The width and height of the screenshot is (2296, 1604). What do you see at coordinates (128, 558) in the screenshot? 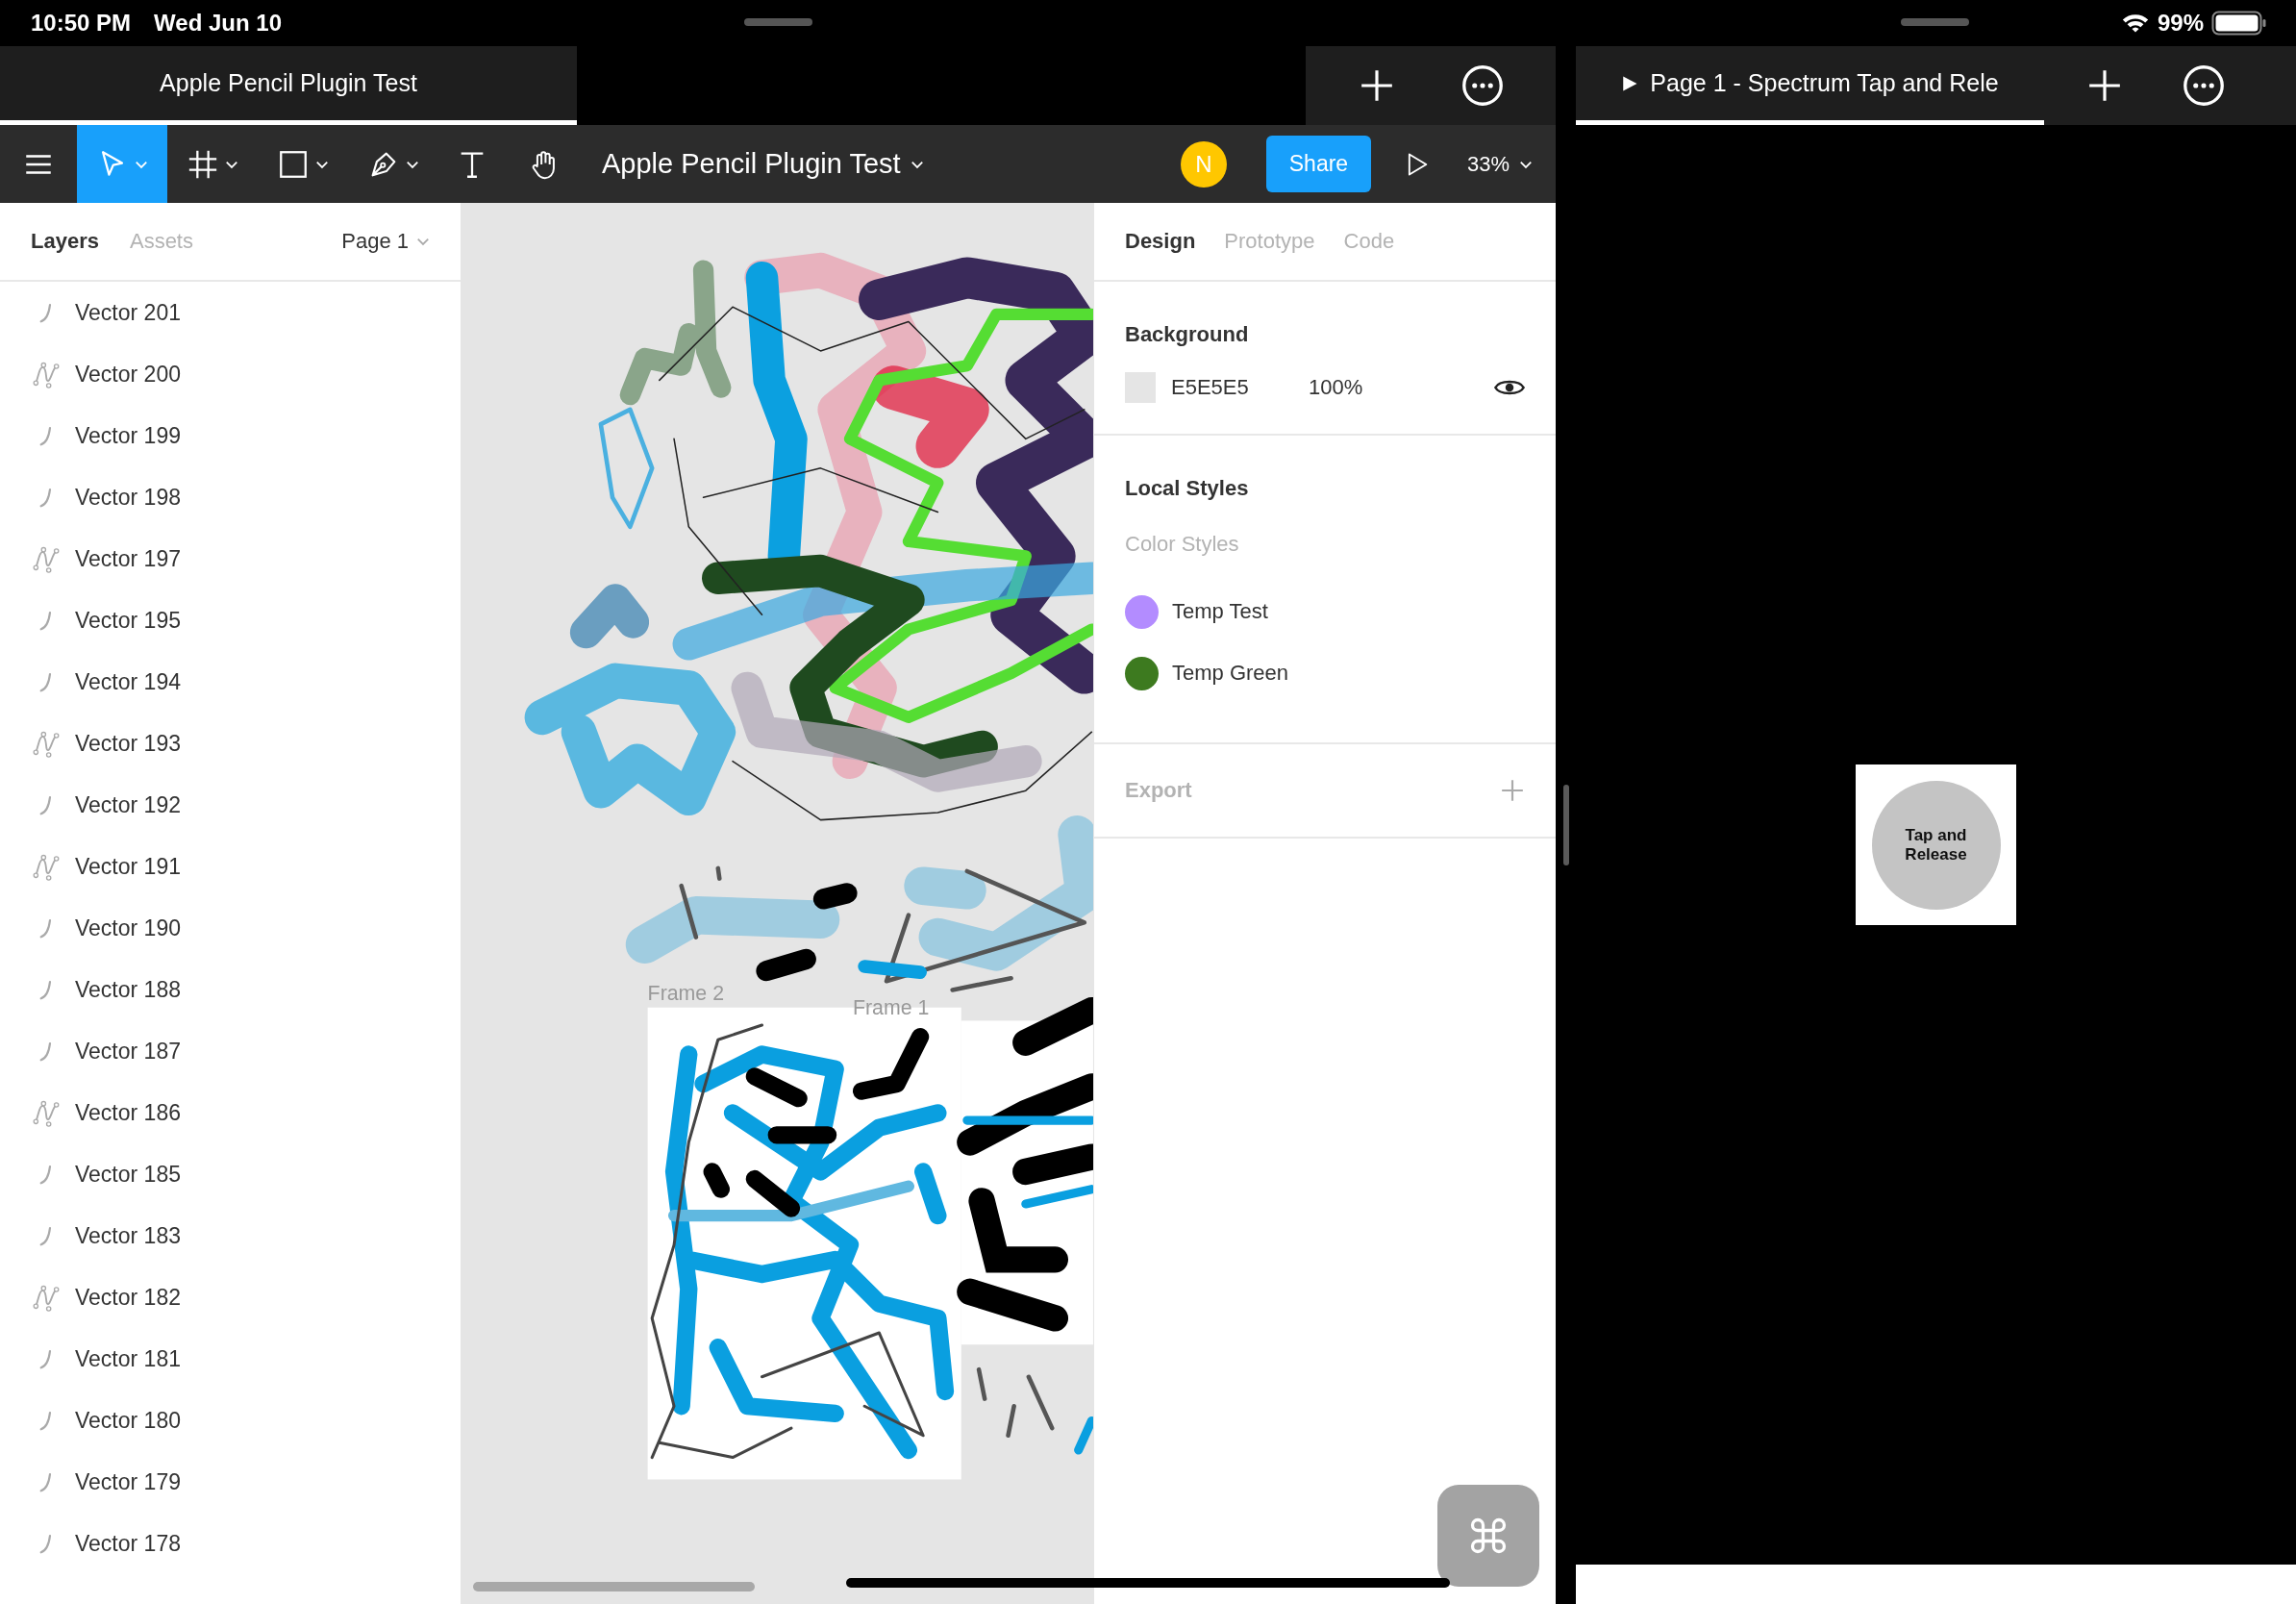
I see `layer-name: Vector 197` at bounding box center [128, 558].